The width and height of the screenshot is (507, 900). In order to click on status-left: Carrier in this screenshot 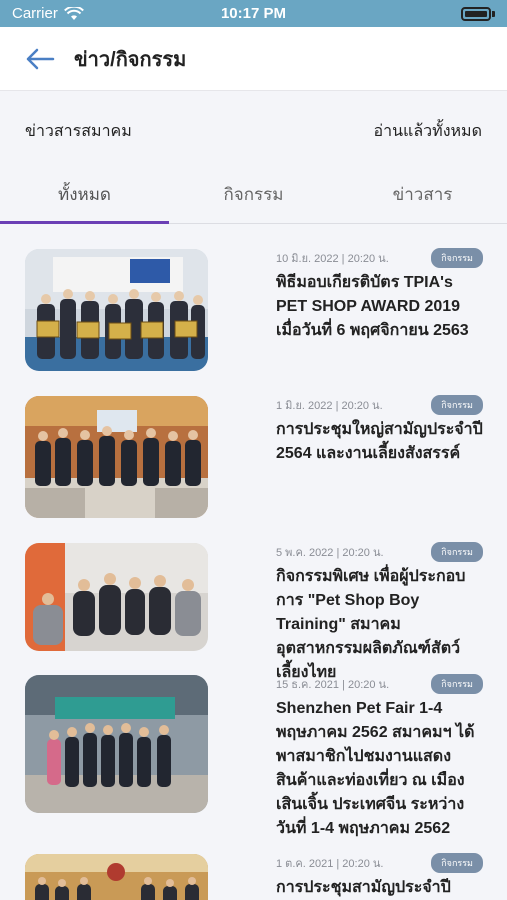, I will do `click(48, 13)`.